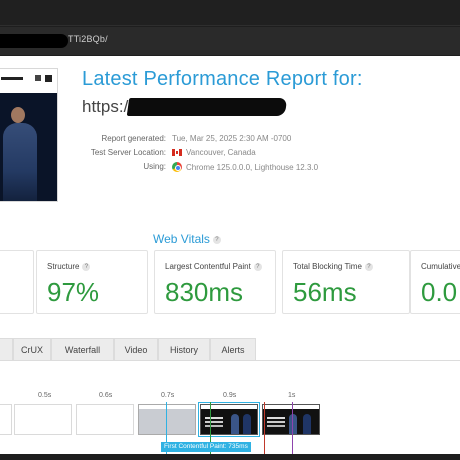 Image resolution: width=460 pixels, height=460 pixels. I want to click on tabs-divider, so click(230, 360).